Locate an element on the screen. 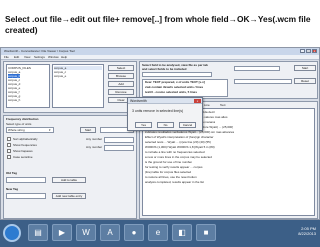 The width and height of the screenshot is (320, 247). menu-file: File is located at coordinates (6, 57).